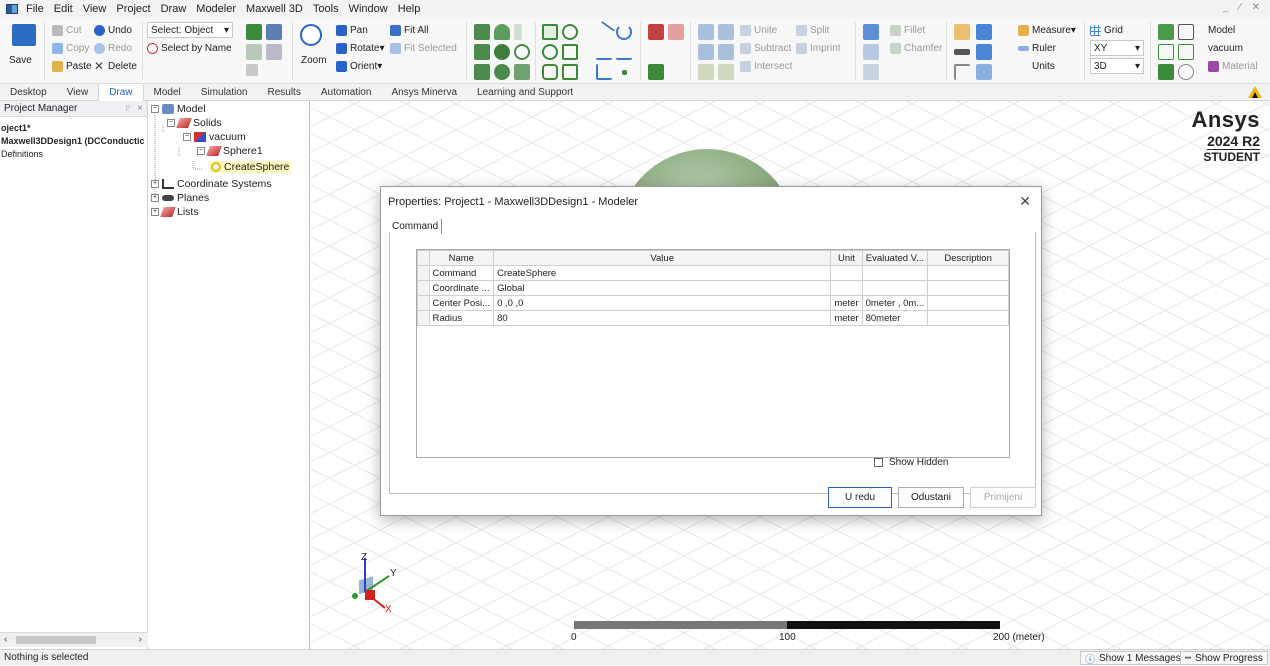 Image resolution: width=1270 pixels, height=666 pixels. Describe the element at coordinates (907, 30) in the screenshot. I see `fillet-button: Fillet` at that location.